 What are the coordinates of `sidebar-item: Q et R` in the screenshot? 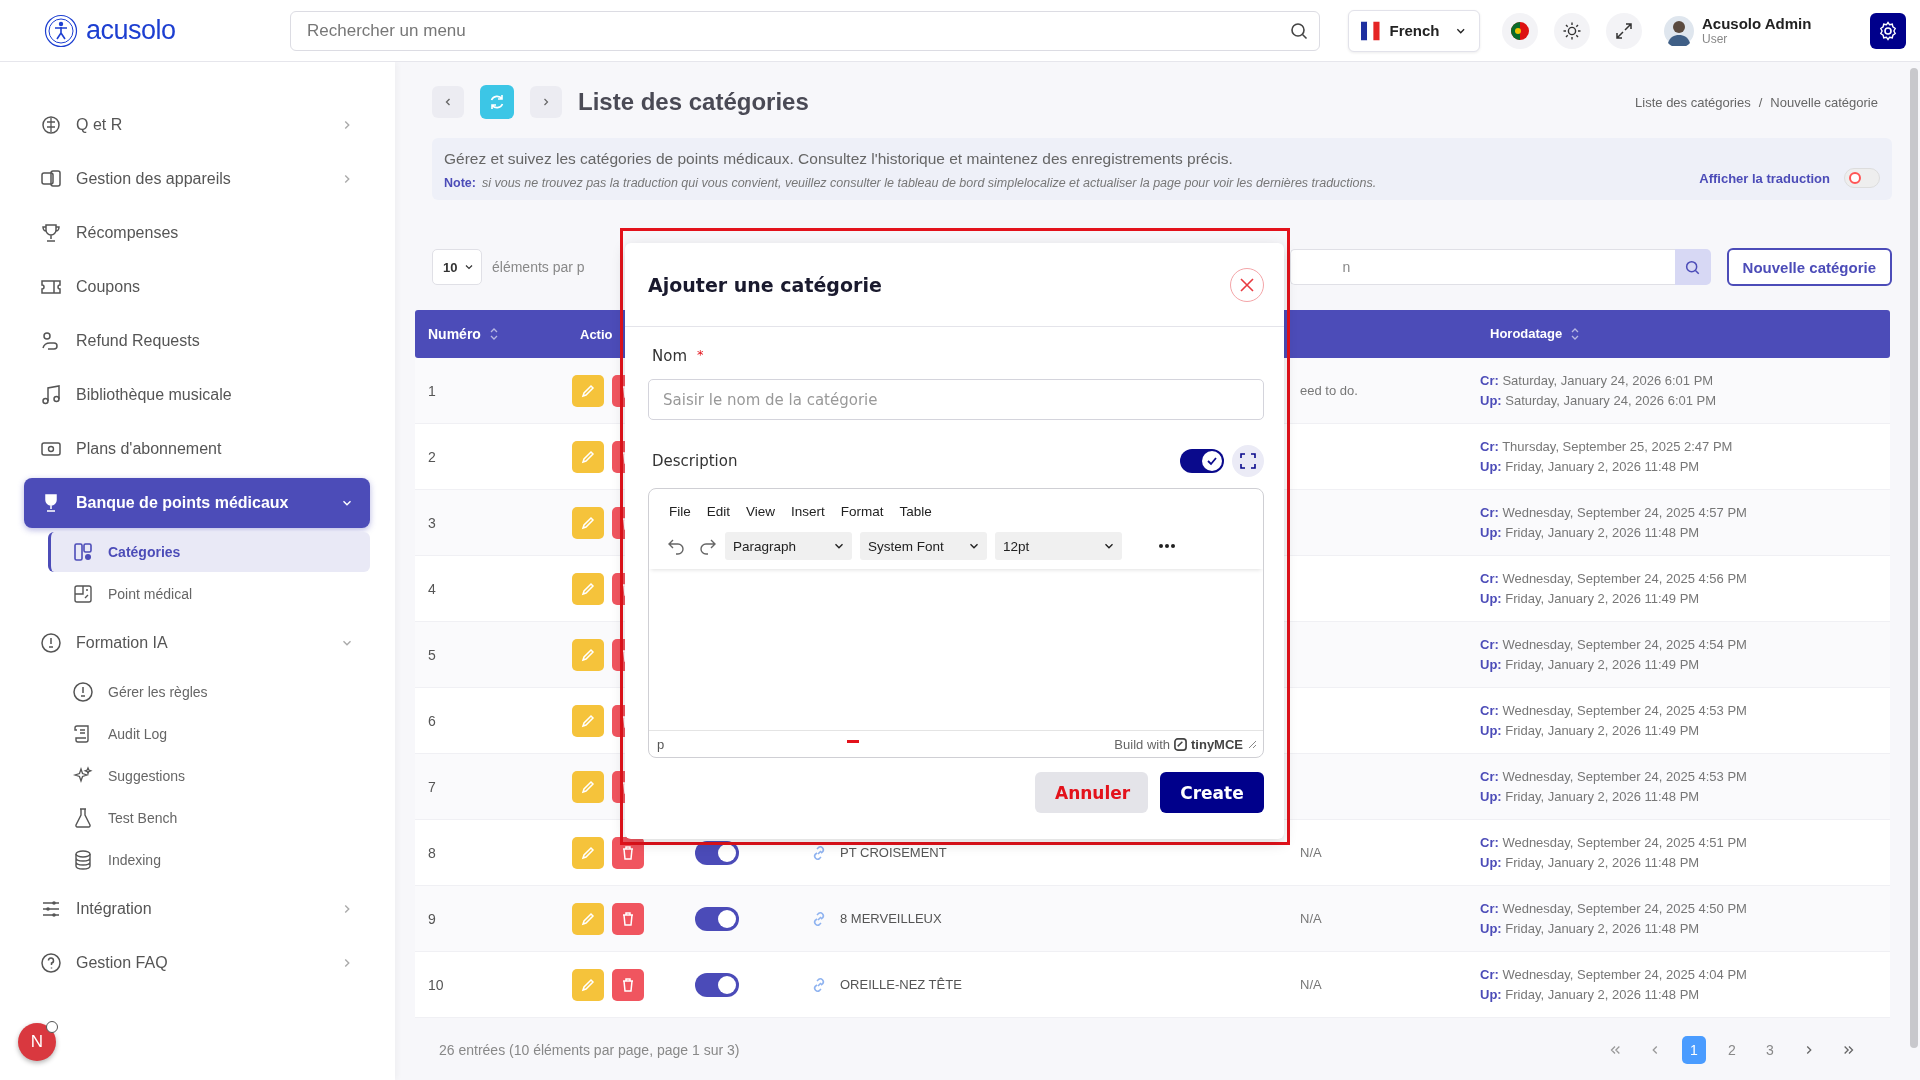 It's located at (197, 125).